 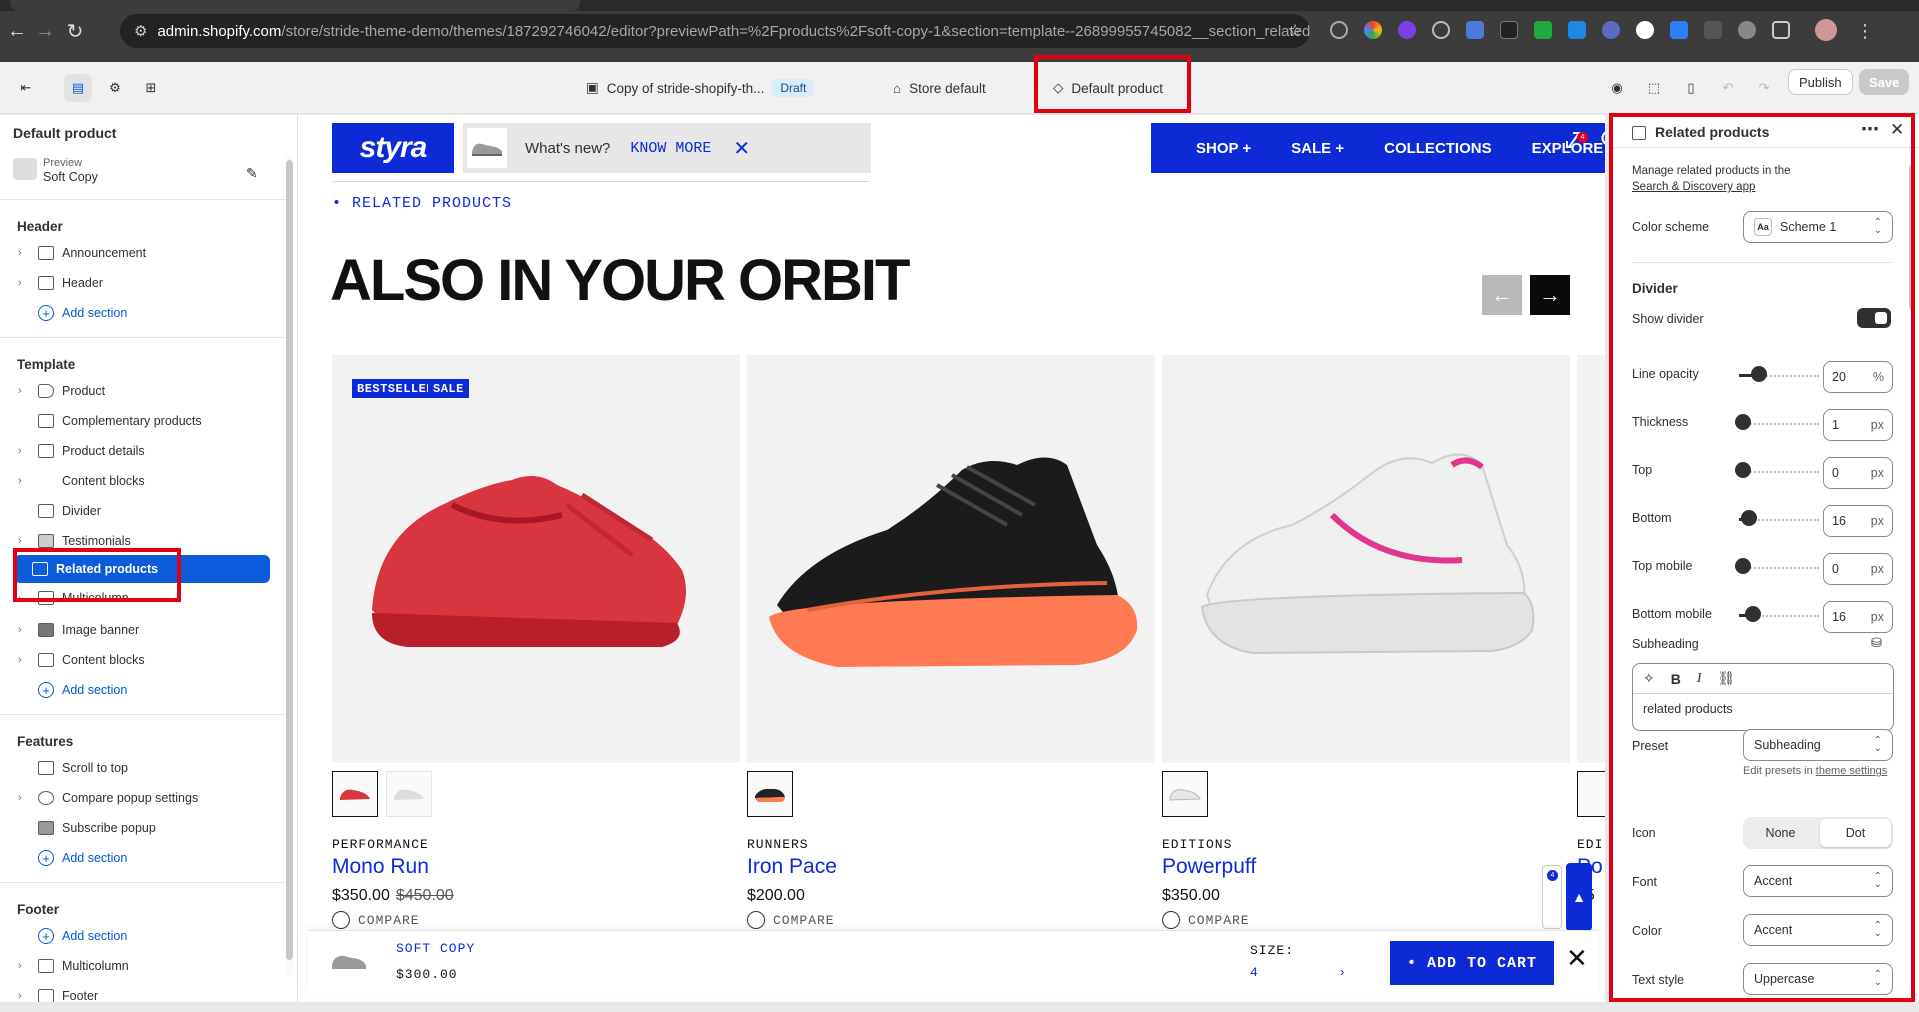 I want to click on redo-icon: ↷, so click(x=1764, y=88).